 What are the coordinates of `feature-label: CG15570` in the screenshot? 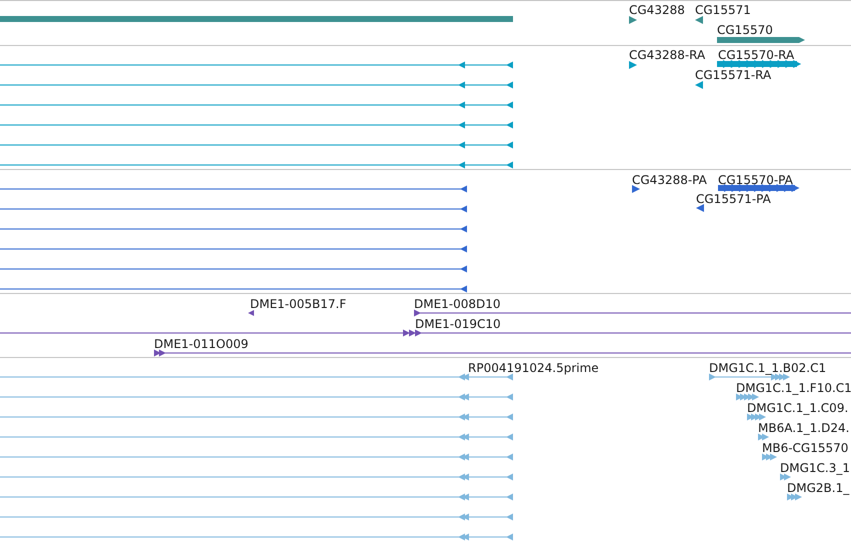 It's located at (745, 30).